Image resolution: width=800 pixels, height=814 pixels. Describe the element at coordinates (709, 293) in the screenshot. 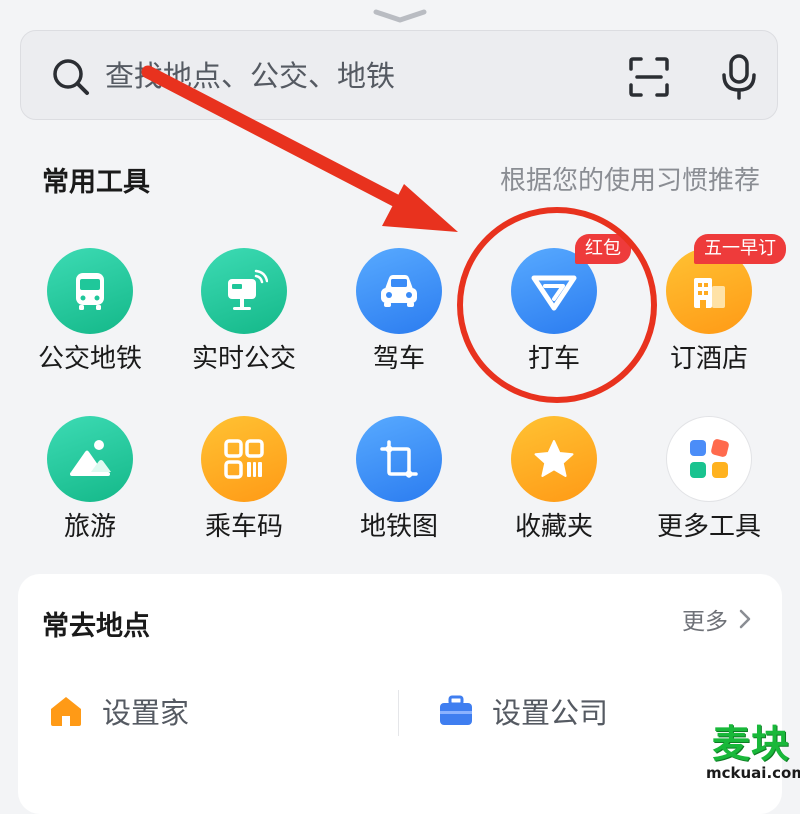

I see `hotel-icon` at that location.